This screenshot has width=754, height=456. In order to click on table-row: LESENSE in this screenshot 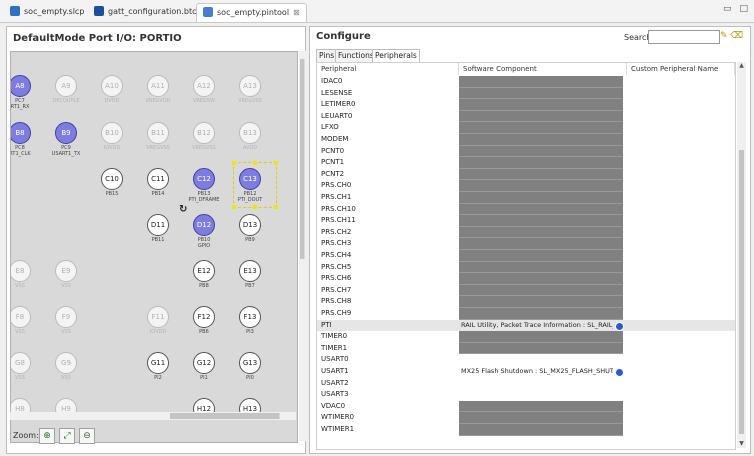, I will do `click(526, 93)`.